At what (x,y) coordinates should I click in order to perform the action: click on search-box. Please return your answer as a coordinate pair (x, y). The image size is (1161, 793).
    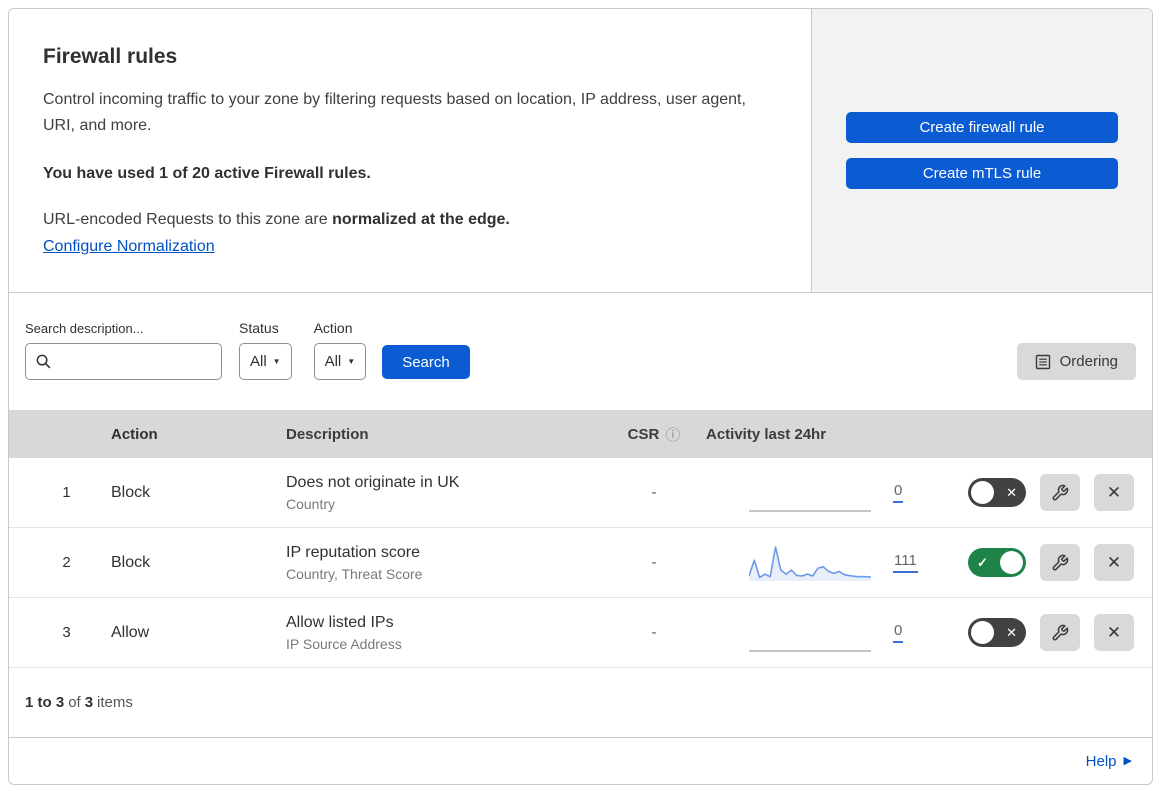
    Looking at the image, I should click on (123, 361).